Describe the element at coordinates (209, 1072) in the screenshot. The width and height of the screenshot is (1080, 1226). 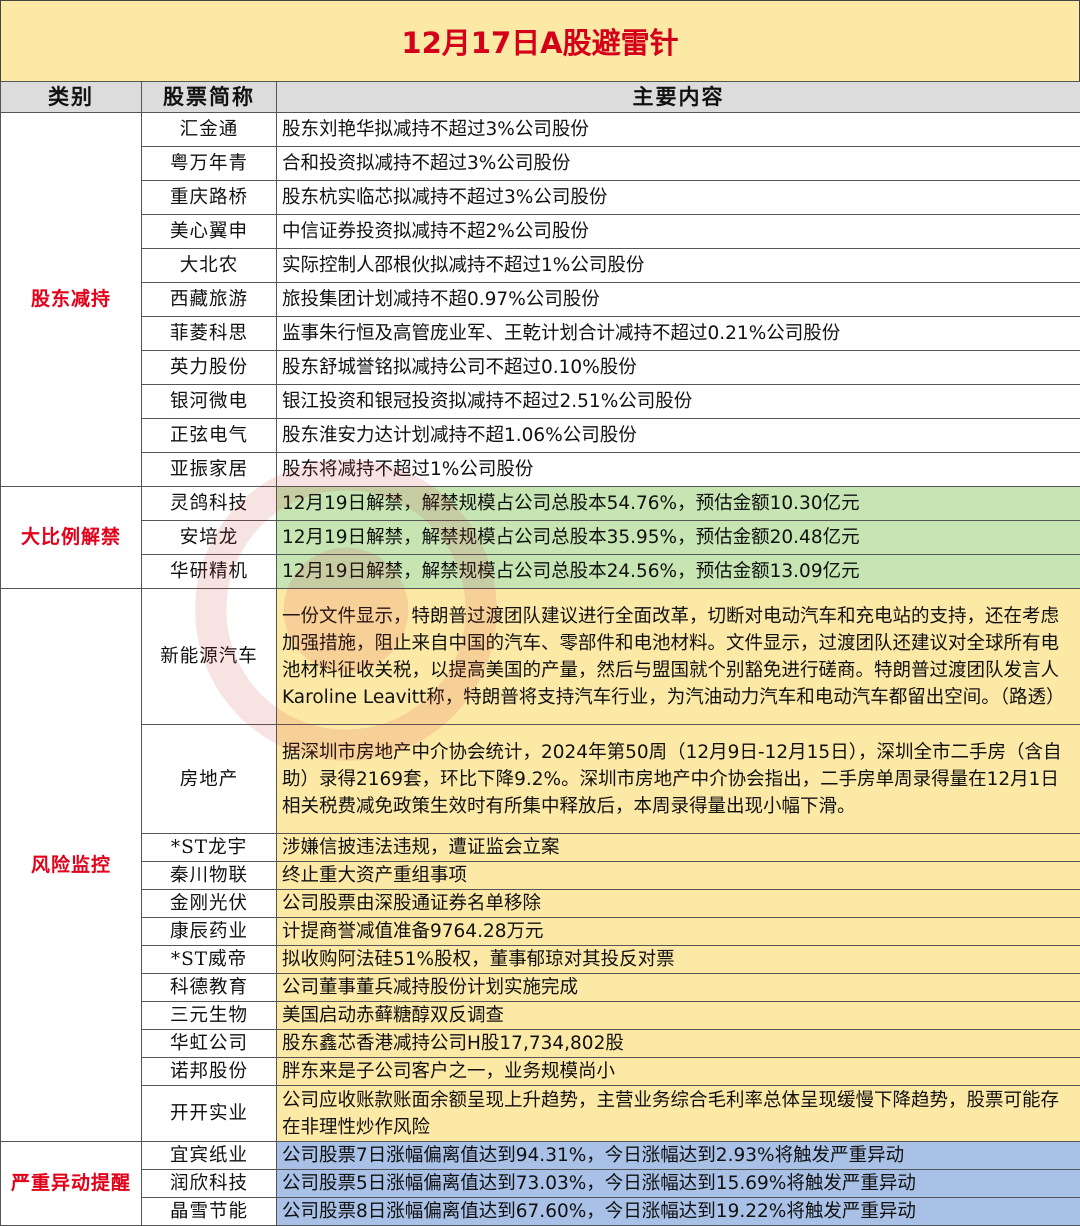
I see `stock-name: 诺邦股份` at that location.